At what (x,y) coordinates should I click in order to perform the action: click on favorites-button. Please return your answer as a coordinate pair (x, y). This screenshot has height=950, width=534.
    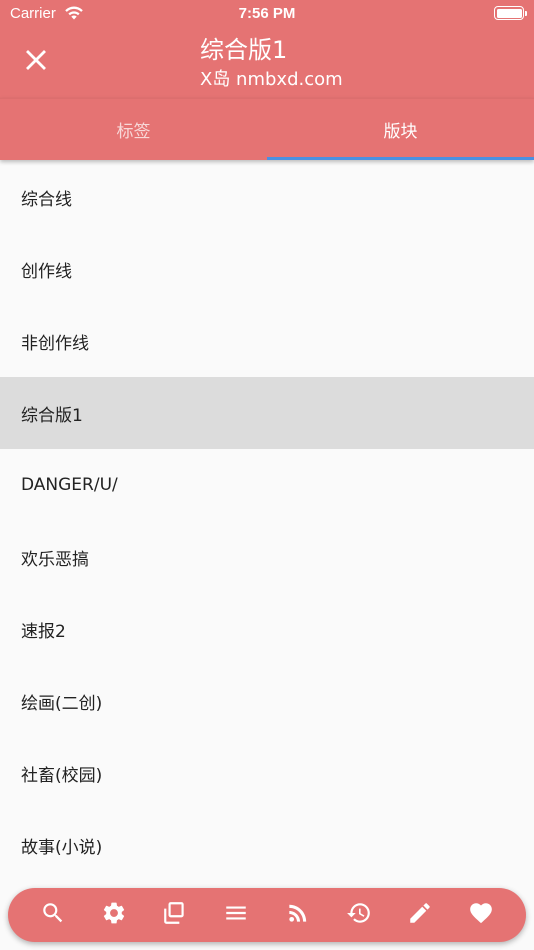
    Looking at the image, I should click on (481, 915).